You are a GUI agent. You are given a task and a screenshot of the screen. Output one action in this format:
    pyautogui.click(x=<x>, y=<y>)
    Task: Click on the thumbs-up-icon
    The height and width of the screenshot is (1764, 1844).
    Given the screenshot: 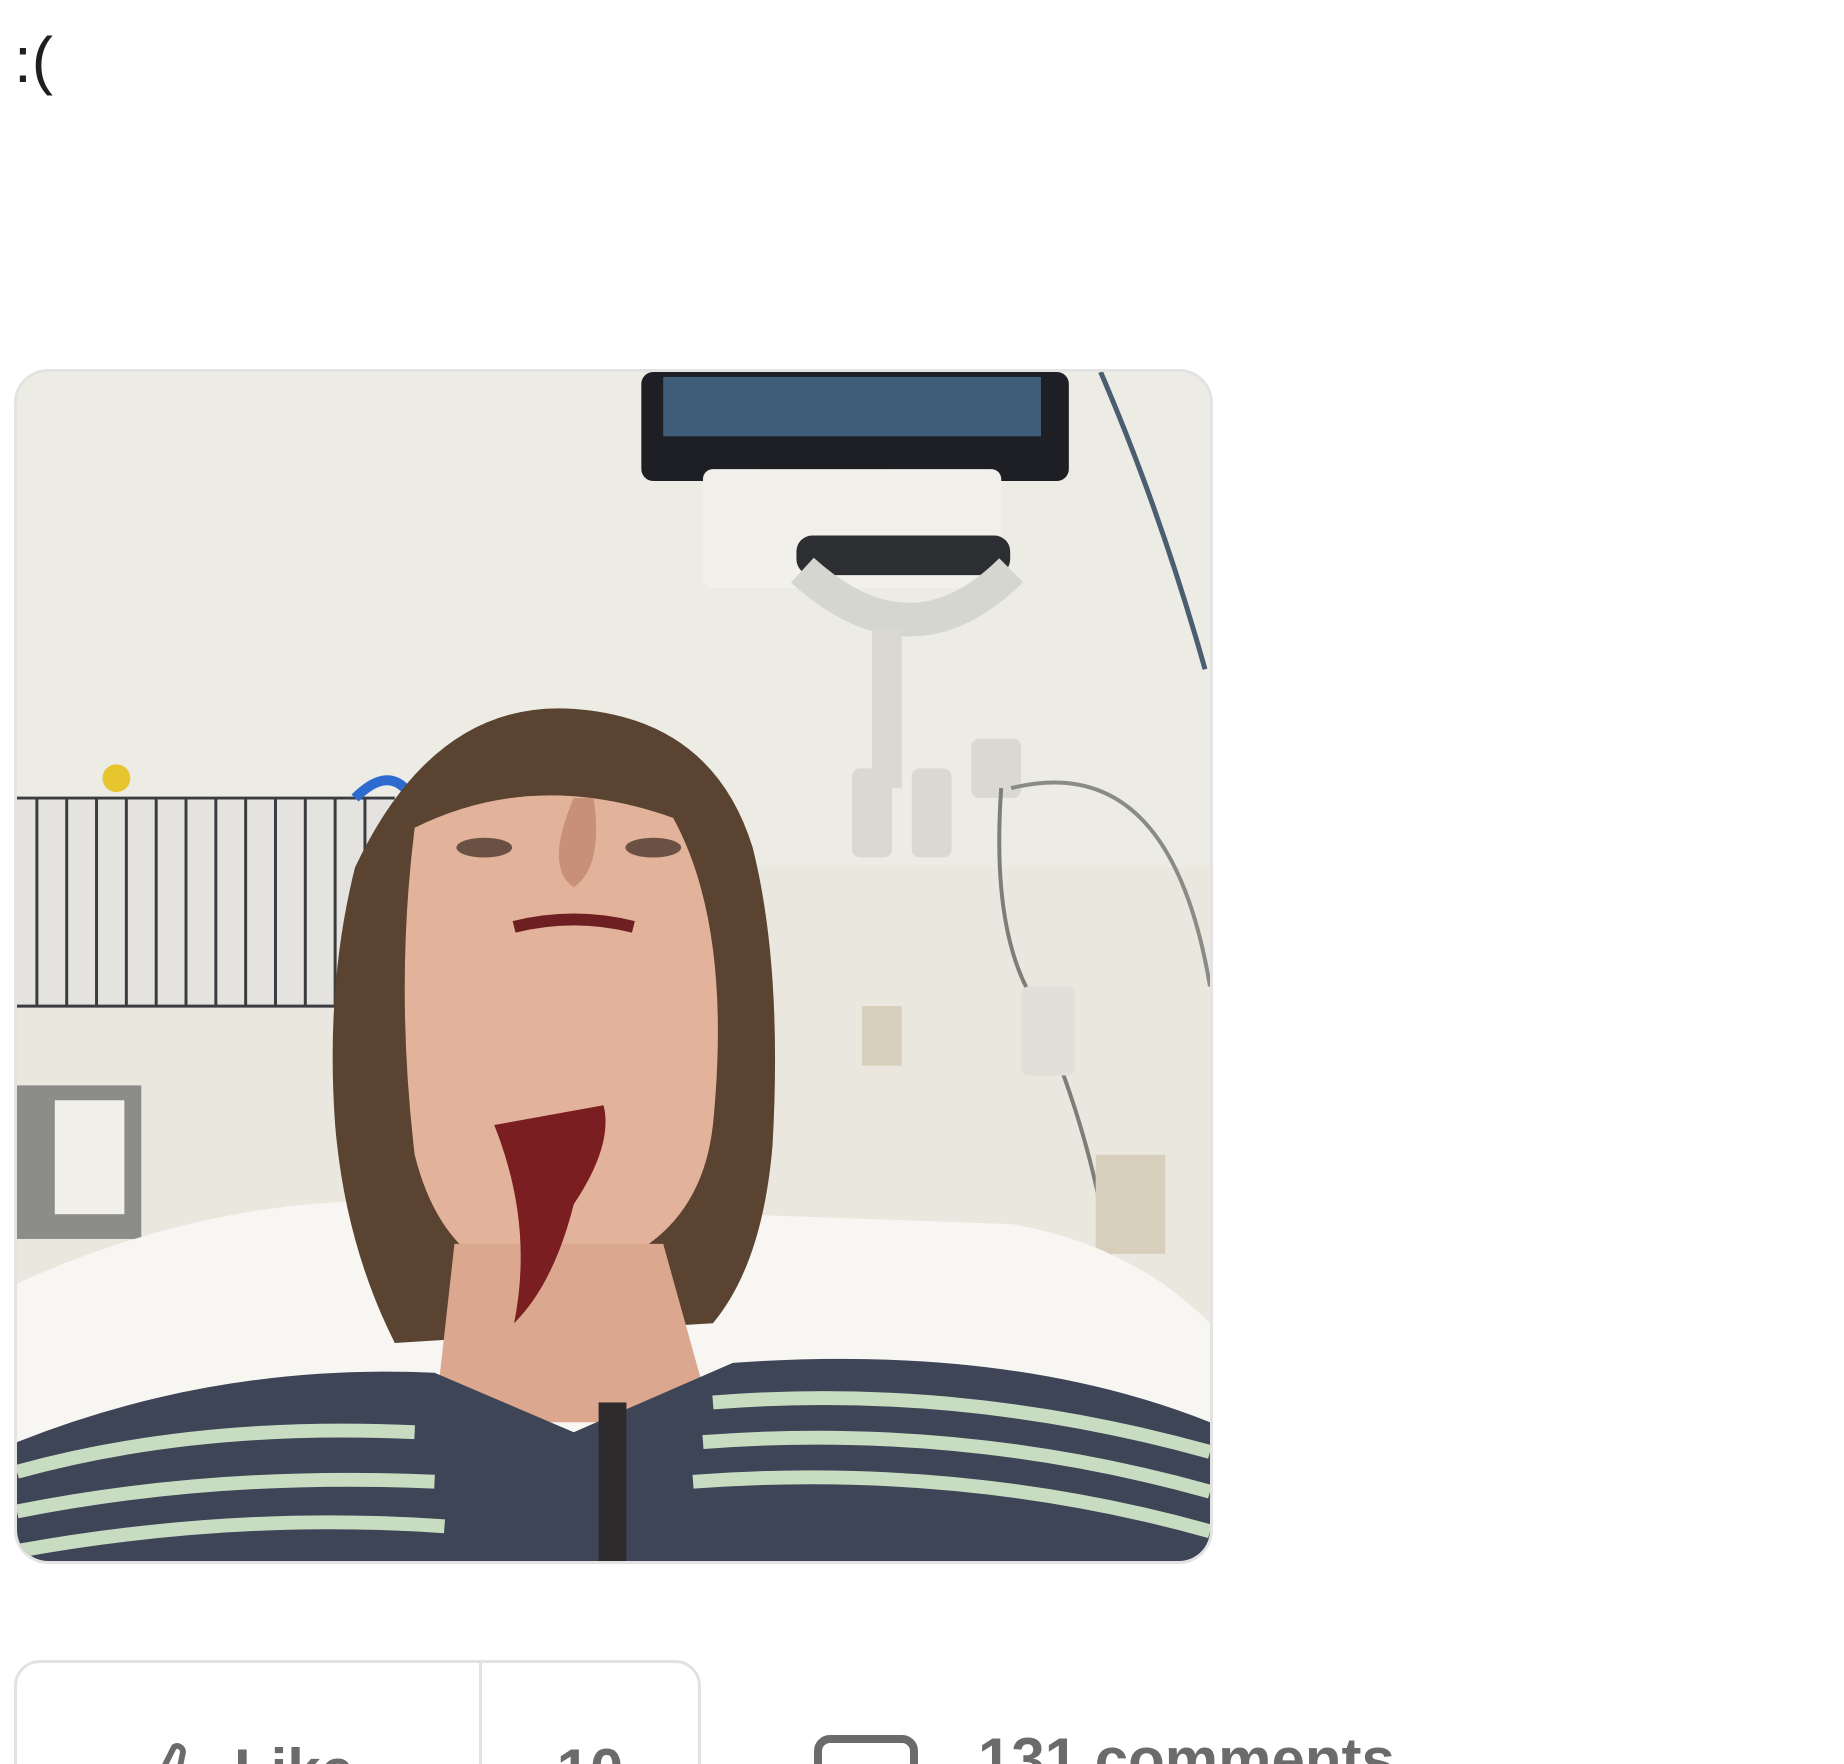 What is the action you would take?
    pyautogui.click(x=177, y=1752)
    